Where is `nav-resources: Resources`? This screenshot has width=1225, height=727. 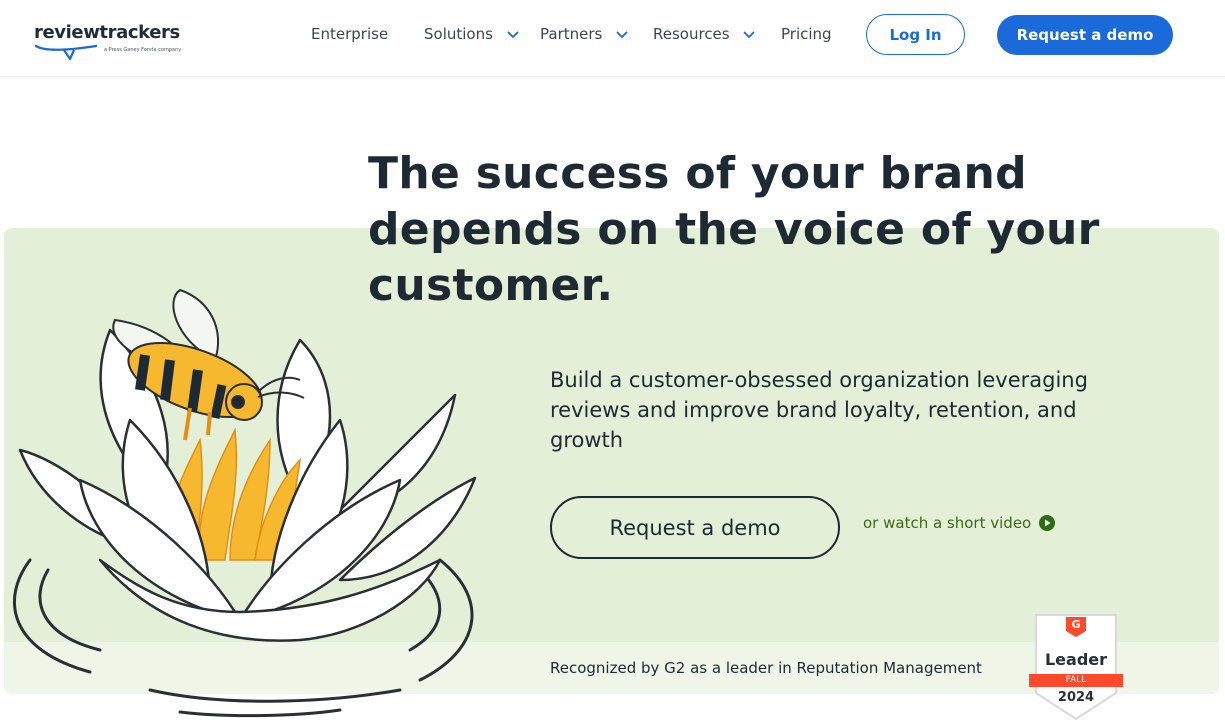
nav-resources: Resources is located at coordinates (704, 34).